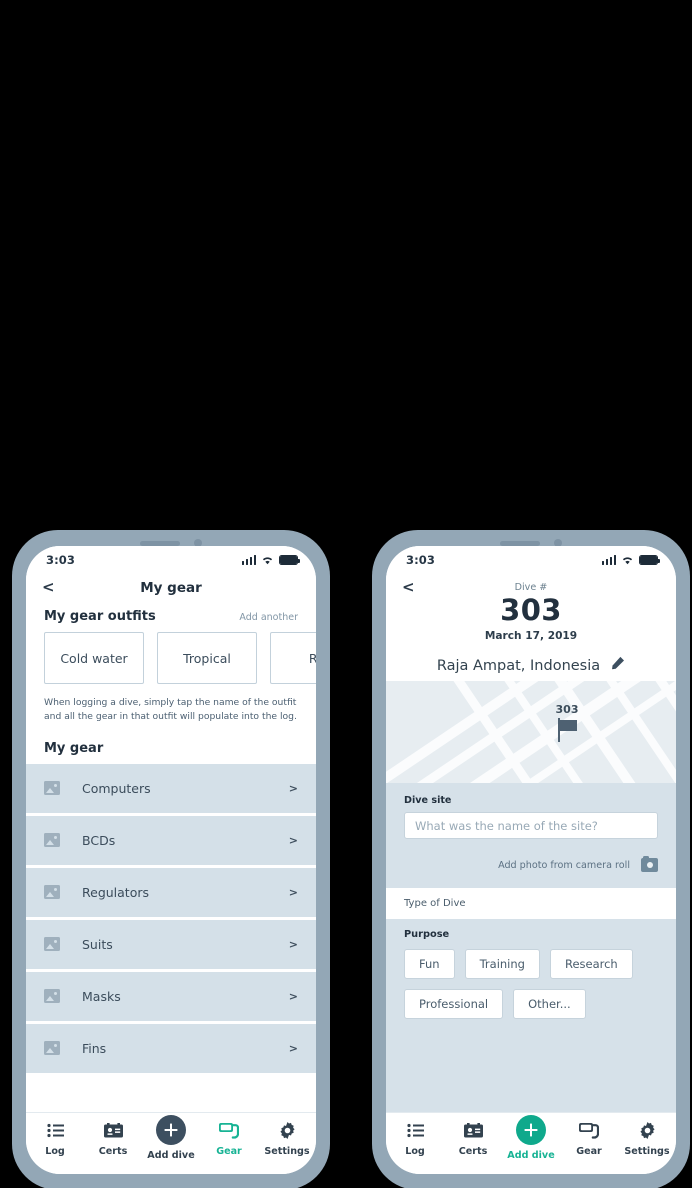  What do you see at coordinates (502, 964) in the screenshot?
I see `purpose-option: Training` at bounding box center [502, 964].